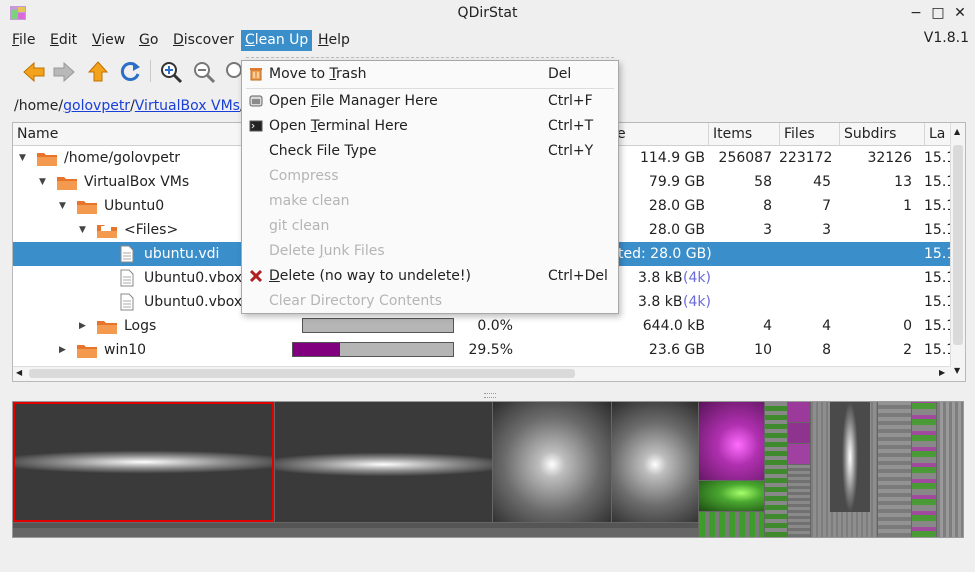 Image resolution: width=975 pixels, height=572 pixels. I want to click on tree-row: ▶ Logs 0.0% 644.0 kB 4 4 0 15.1, so click(486, 326).